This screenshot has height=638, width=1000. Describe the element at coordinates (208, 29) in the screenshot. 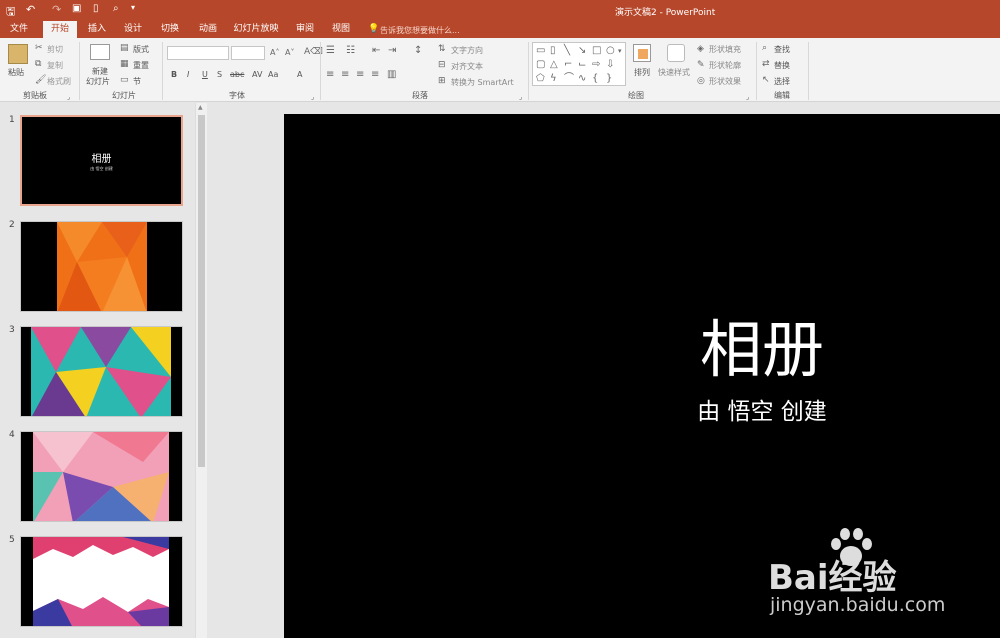

I see `tab-animations: 动画` at that location.